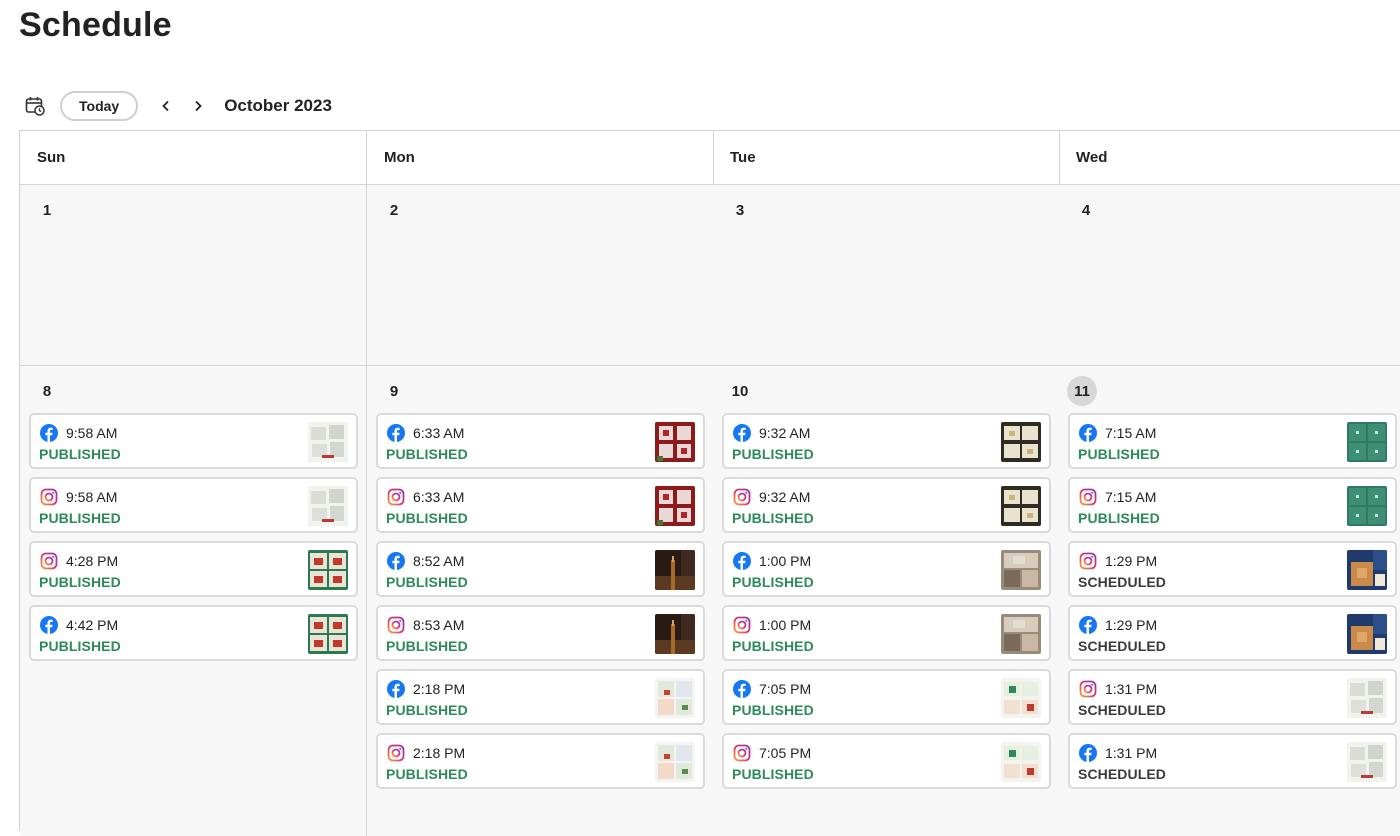  I want to click on post-time: 4:28 PM, so click(92, 561).